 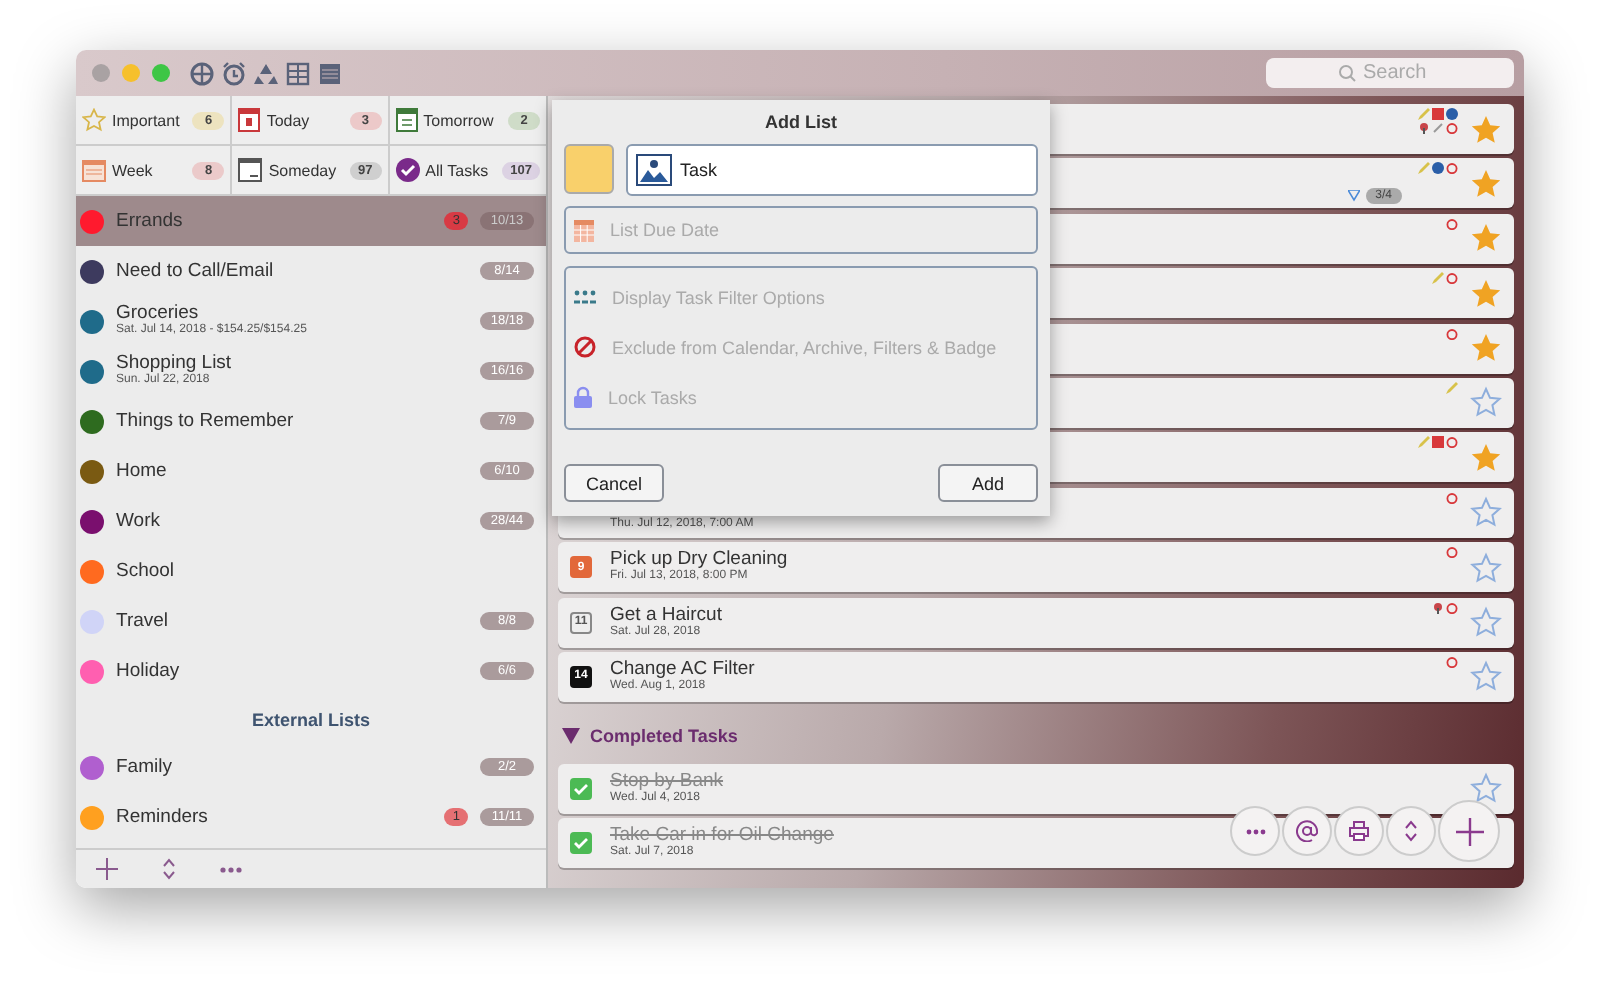 I want to click on list-name: Errands, so click(x=150, y=221).